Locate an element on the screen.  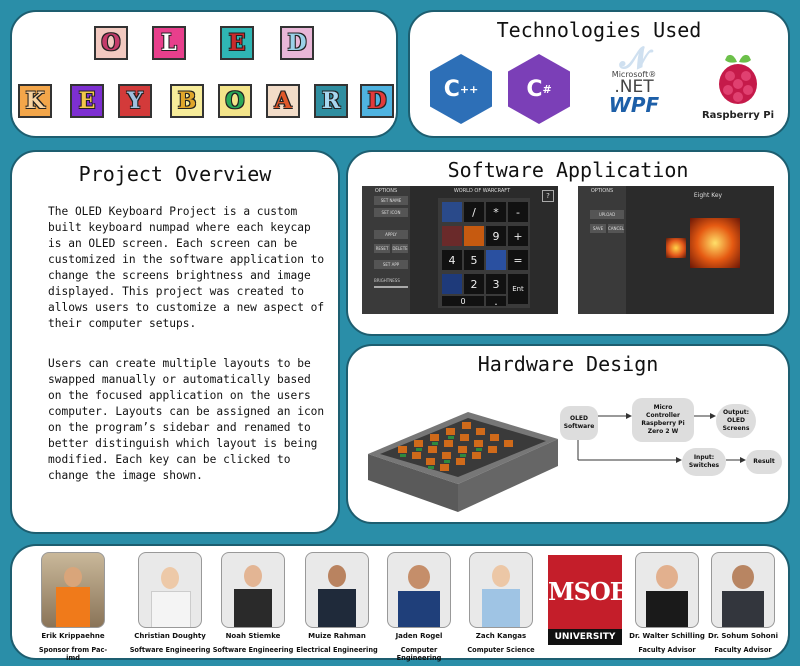
title-panel: O L E D K E Y B O A R D is located at coordinates (204, 74).